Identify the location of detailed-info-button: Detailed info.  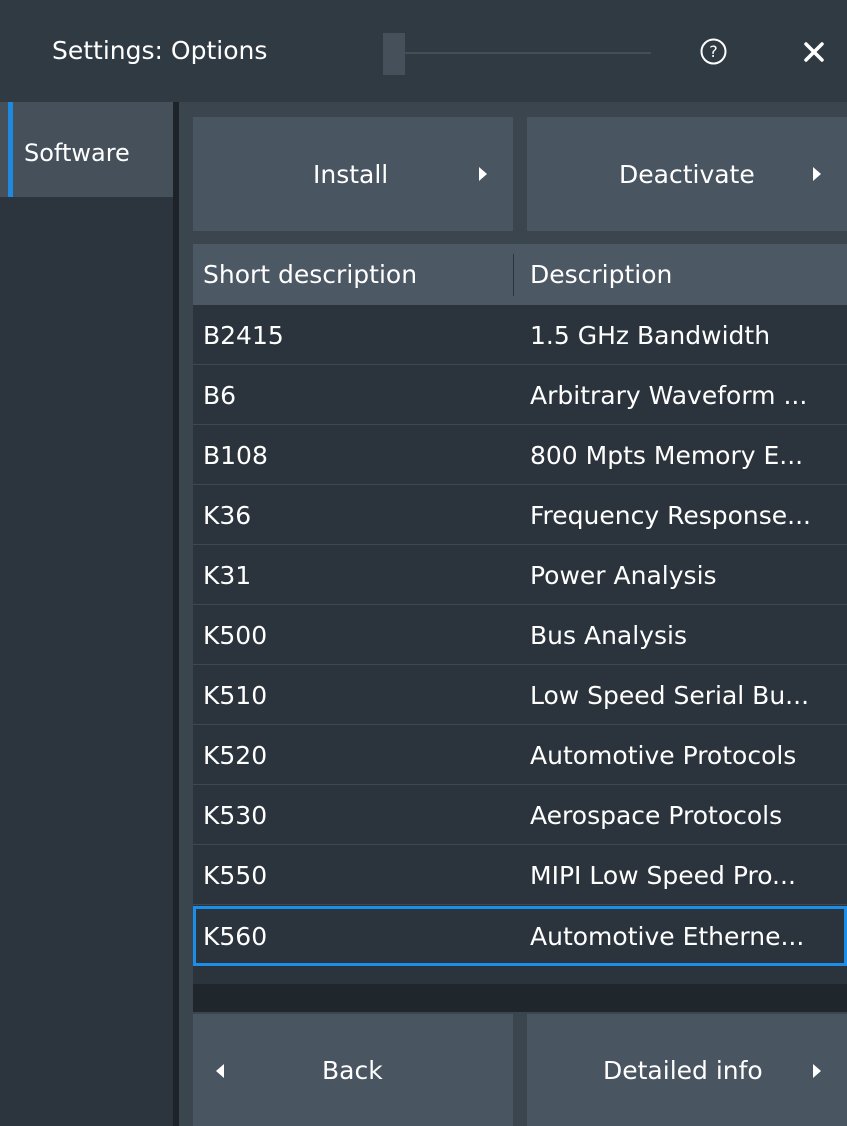
(687, 1070).